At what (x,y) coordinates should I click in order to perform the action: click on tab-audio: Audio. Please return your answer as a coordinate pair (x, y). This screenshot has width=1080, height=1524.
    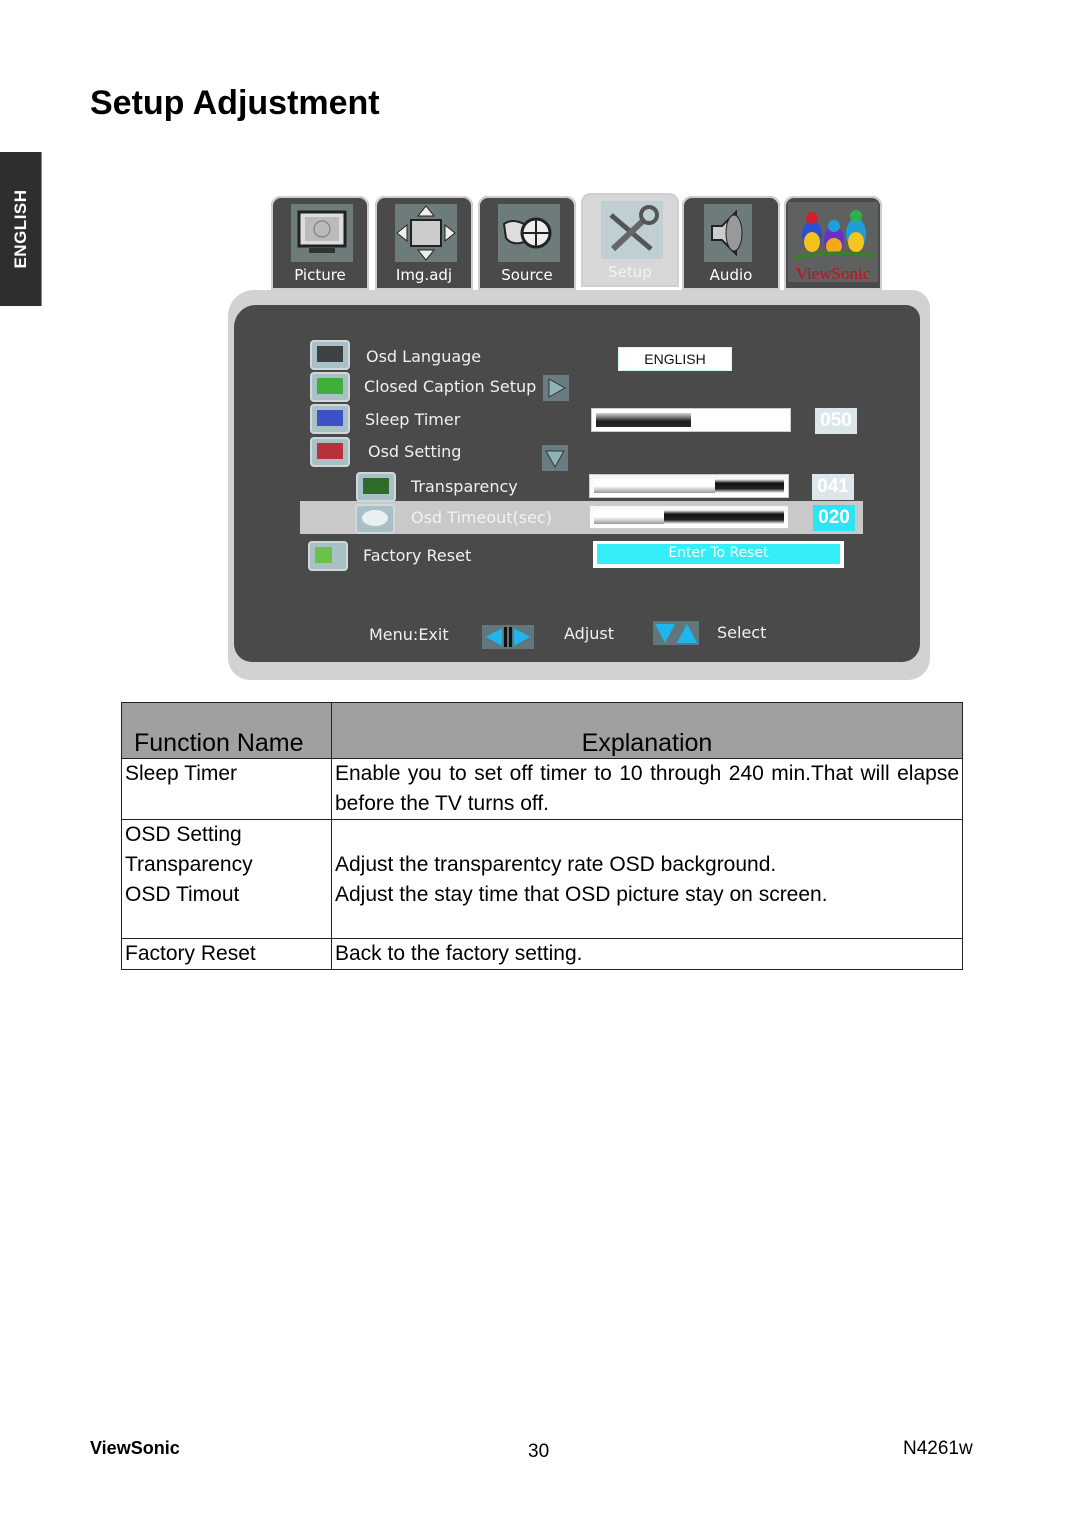
    Looking at the image, I should click on (731, 243).